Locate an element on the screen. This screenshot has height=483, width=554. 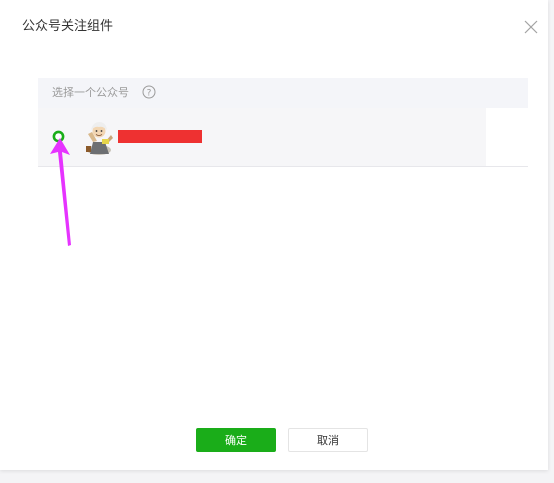
confirm-button: 确定 is located at coordinates (236, 440).